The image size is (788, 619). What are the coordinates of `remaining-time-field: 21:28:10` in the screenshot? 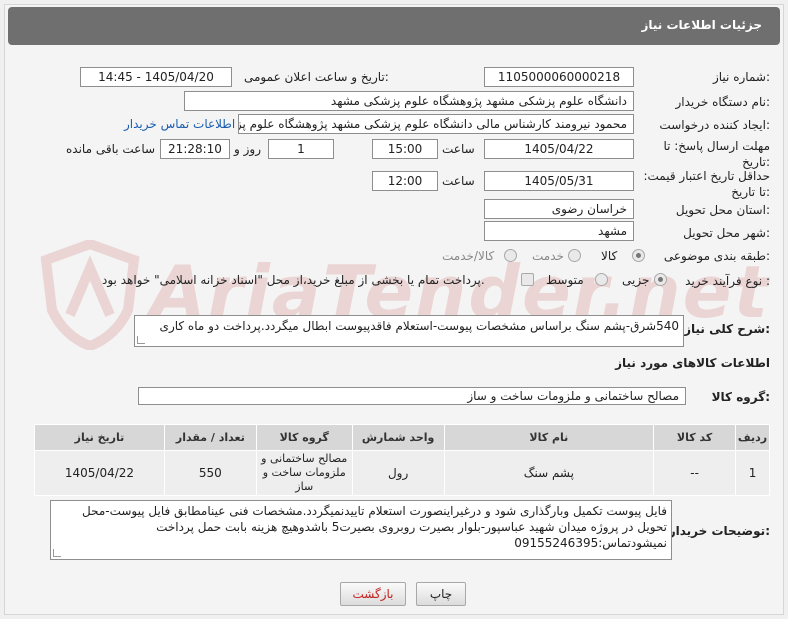 It's located at (195, 149).